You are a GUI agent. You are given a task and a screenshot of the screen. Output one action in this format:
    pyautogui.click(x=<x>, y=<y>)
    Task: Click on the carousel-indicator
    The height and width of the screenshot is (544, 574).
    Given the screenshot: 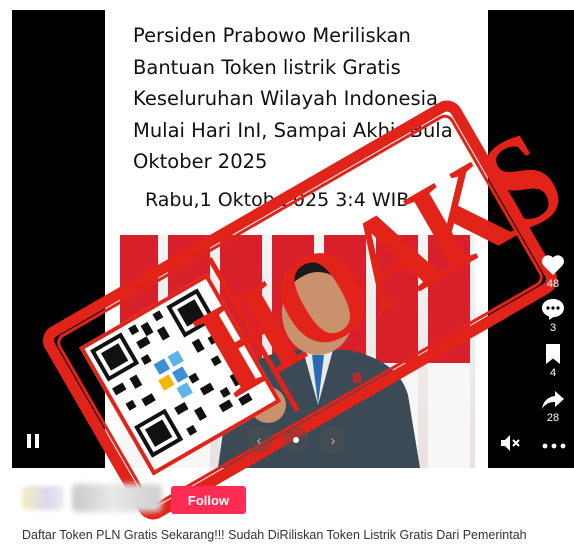 What is the action you would take?
    pyautogui.click(x=296, y=440)
    